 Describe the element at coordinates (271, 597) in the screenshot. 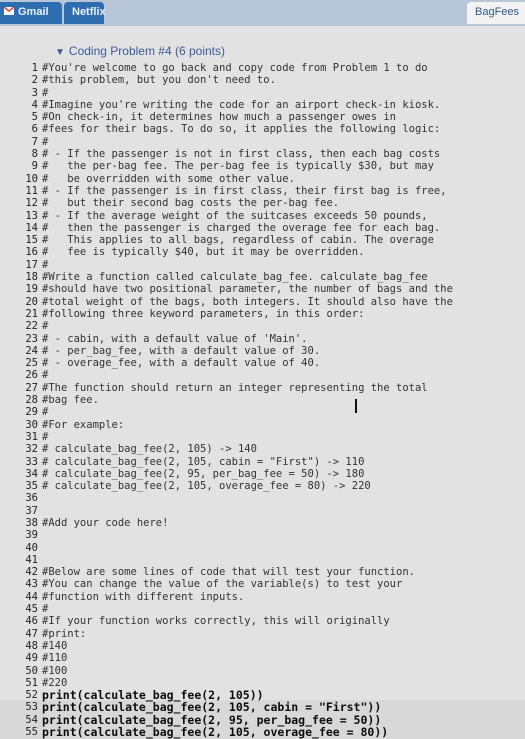

I see `code-text: #function with different inputs.` at that location.